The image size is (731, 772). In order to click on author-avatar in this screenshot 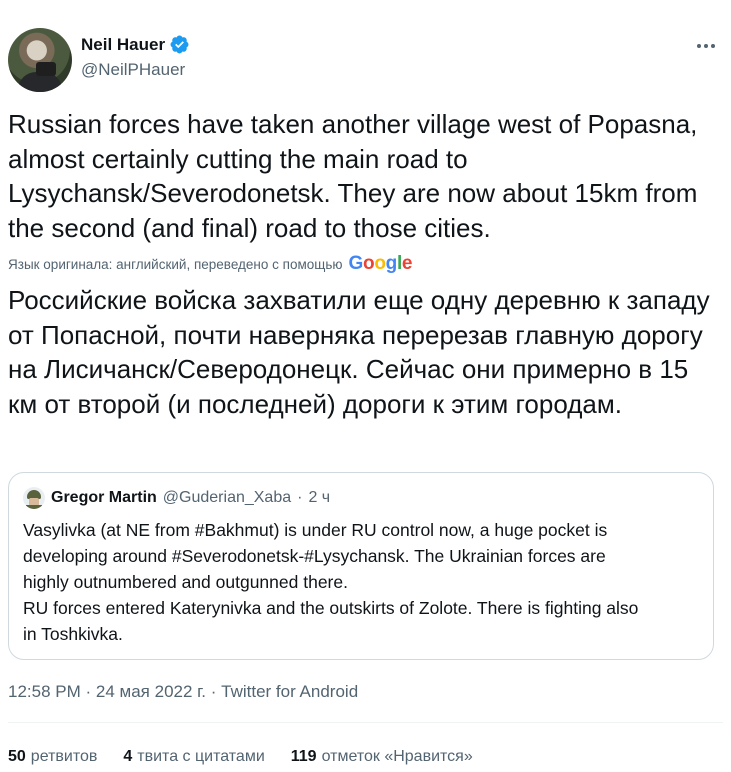, I will do `click(40, 60)`.